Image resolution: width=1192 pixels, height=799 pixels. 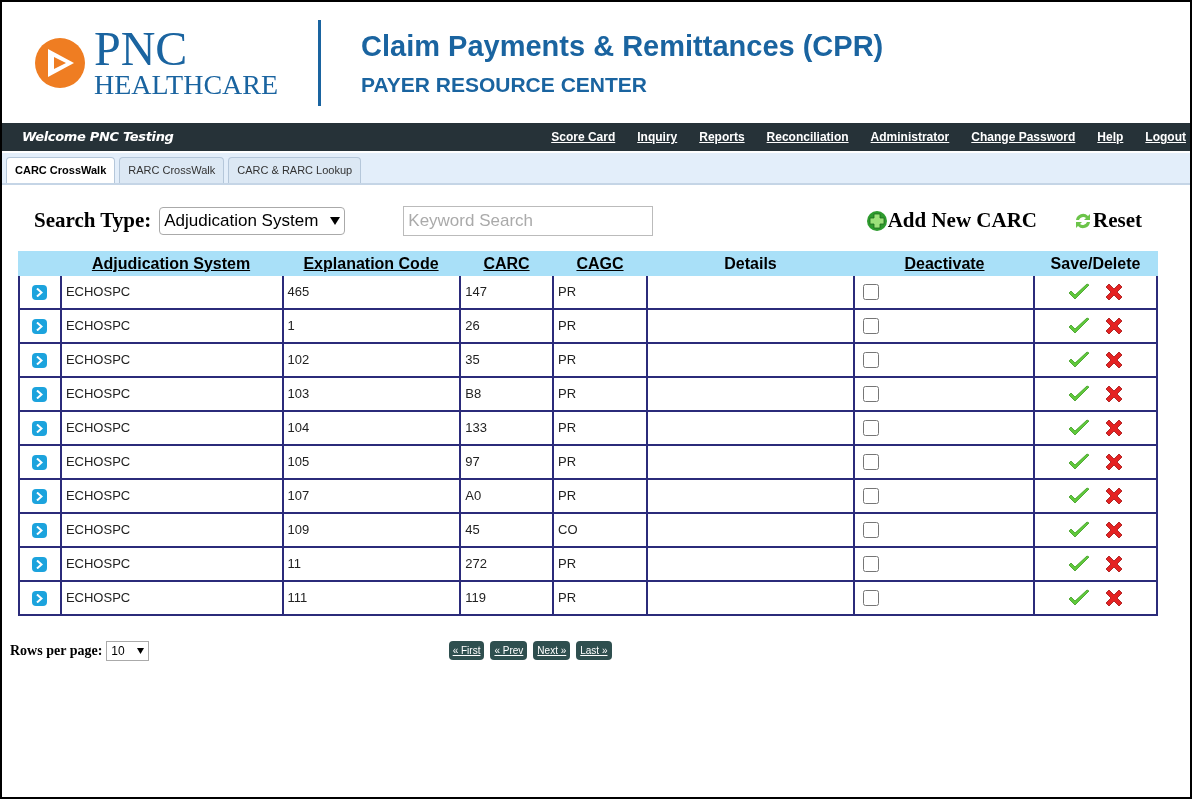 What do you see at coordinates (127, 650) in the screenshot?
I see `rows-per-page-dropdown: 10` at bounding box center [127, 650].